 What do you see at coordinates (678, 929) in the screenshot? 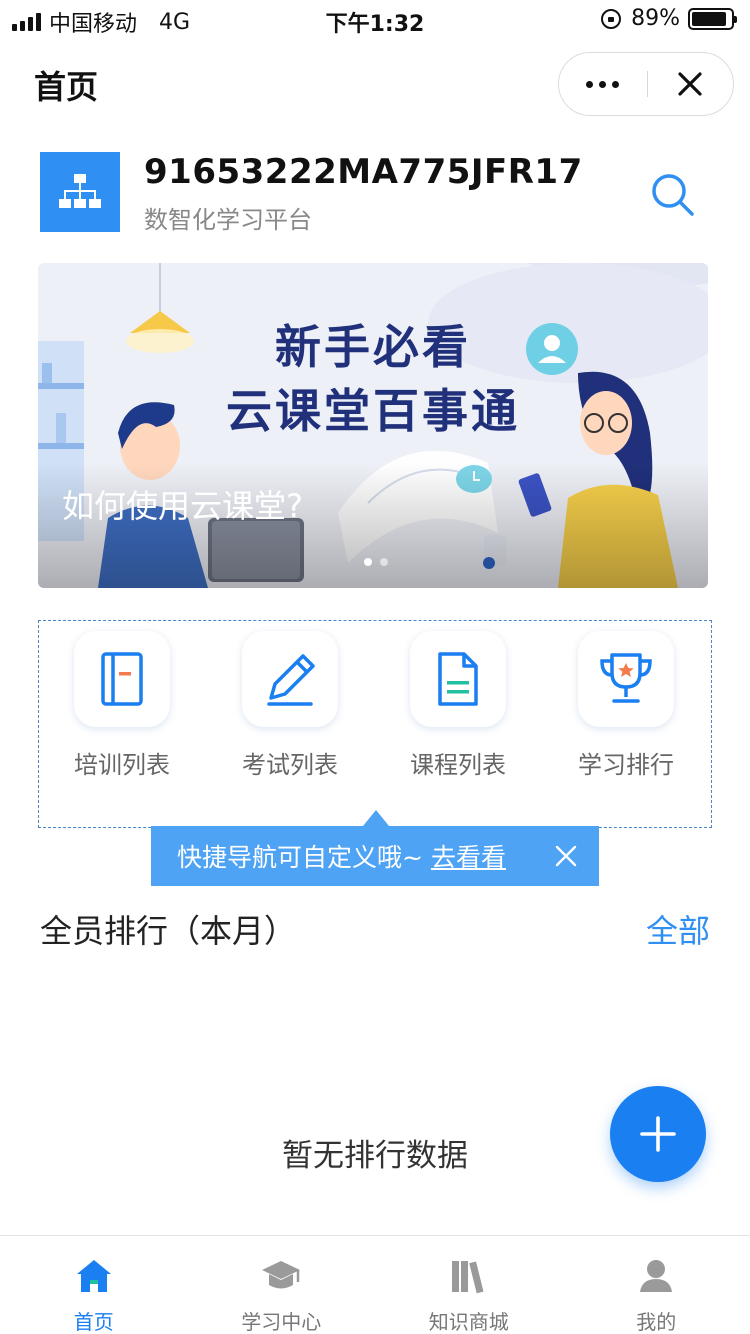
I see `ranking-all-link: 全部` at bounding box center [678, 929].